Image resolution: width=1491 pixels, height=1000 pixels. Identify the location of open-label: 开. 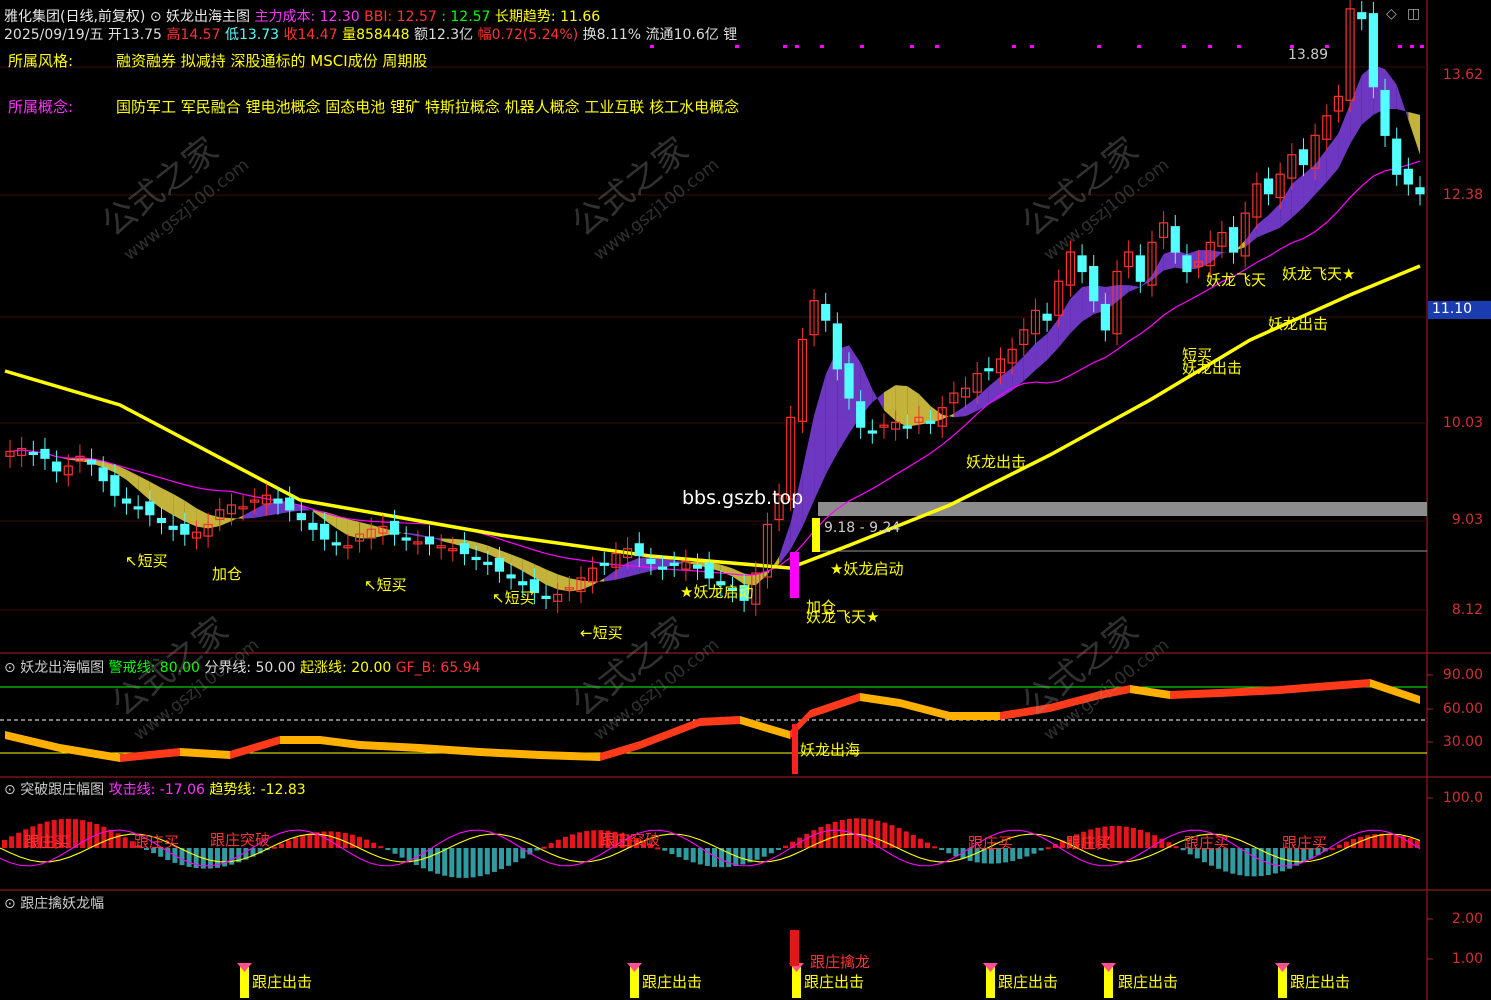
(114, 35).